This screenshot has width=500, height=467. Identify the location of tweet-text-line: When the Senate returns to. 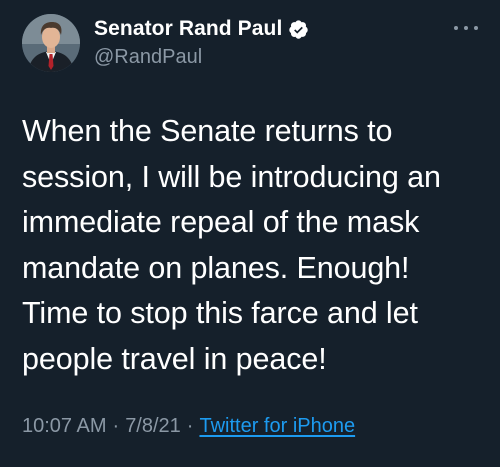
(207, 131).